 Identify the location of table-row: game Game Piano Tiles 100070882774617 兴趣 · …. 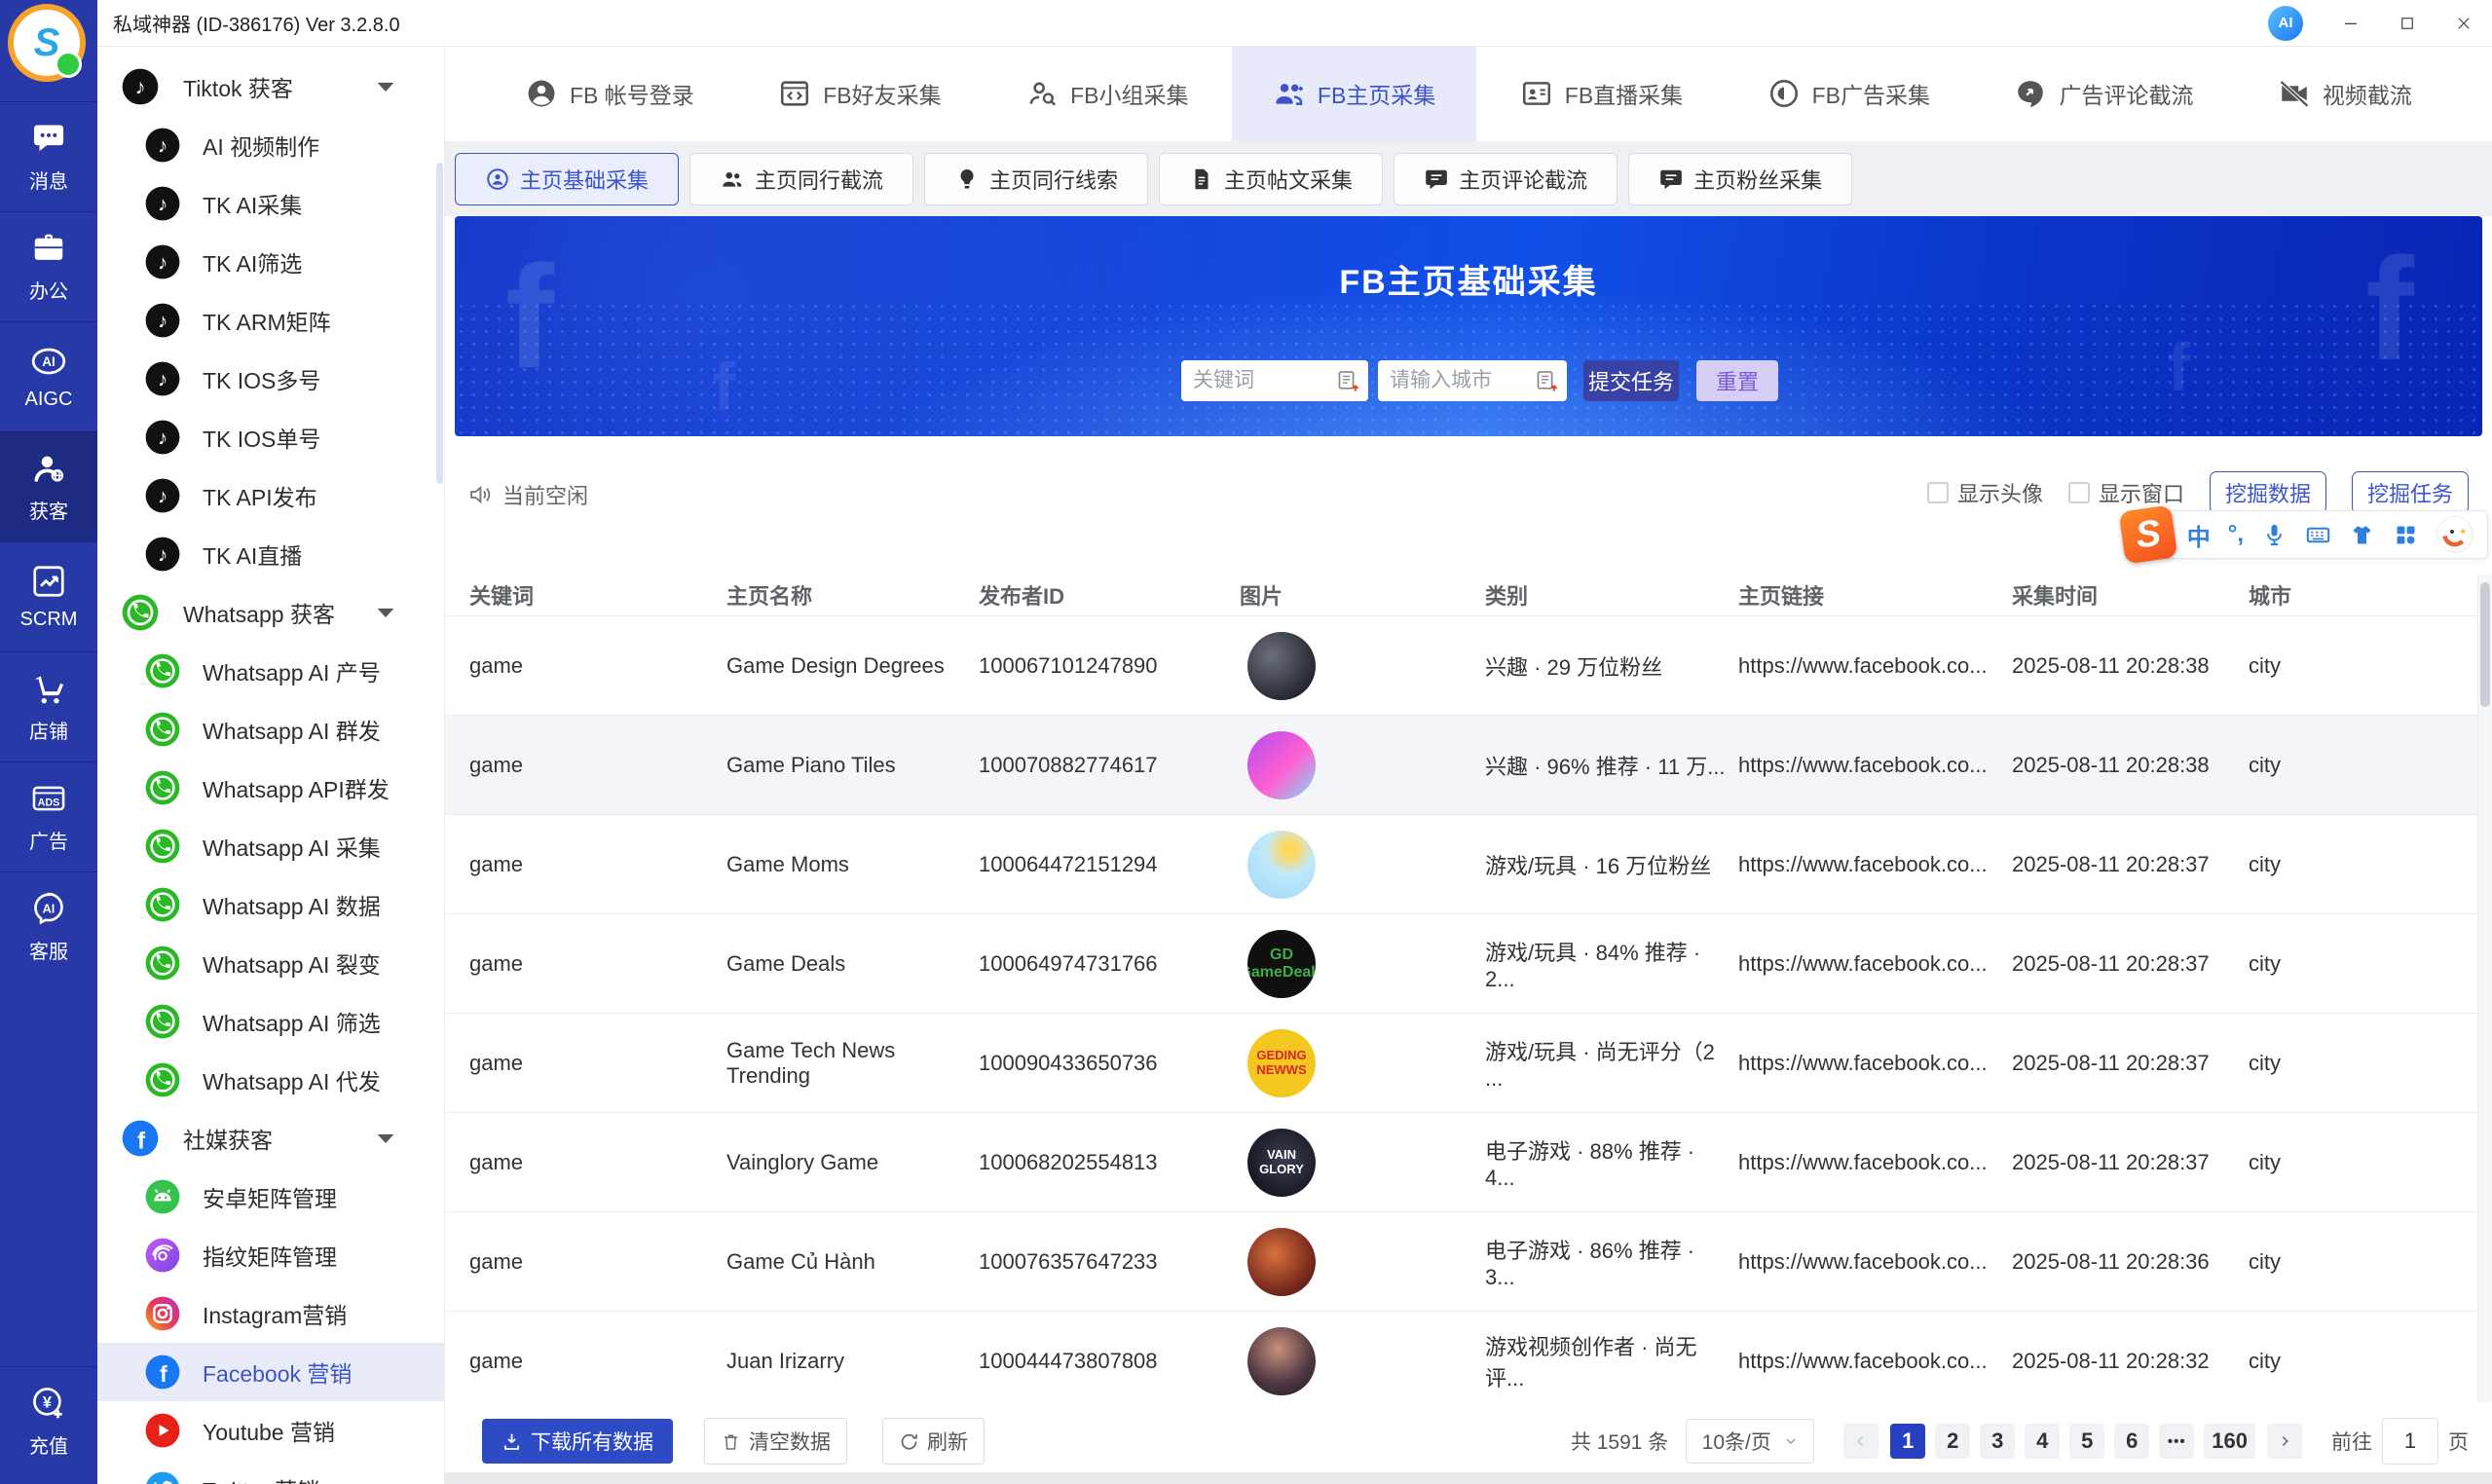
(1468, 764).